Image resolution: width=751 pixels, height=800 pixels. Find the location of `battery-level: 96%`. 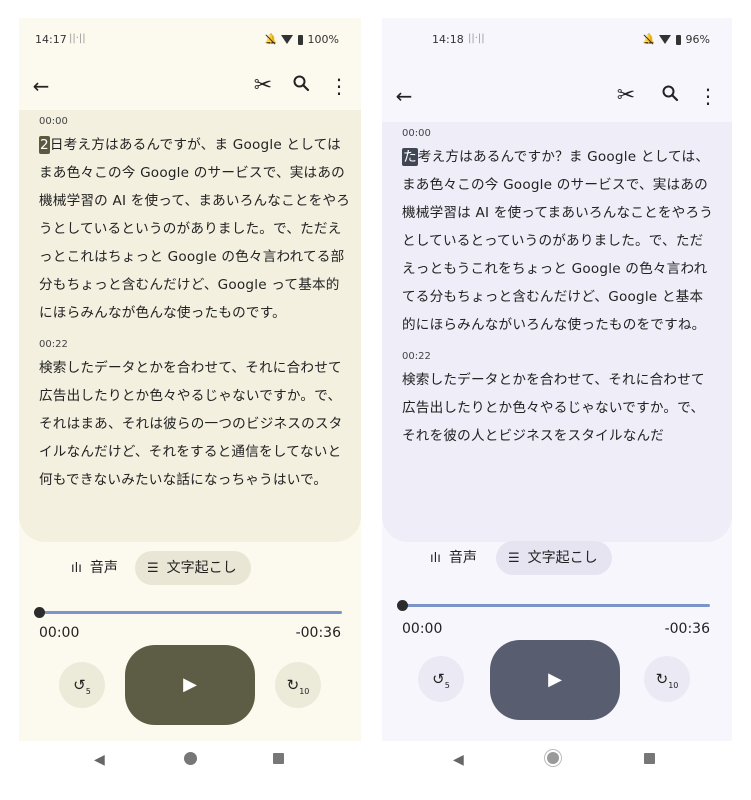

battery-level: 96% is located at coordinates (697, 39).